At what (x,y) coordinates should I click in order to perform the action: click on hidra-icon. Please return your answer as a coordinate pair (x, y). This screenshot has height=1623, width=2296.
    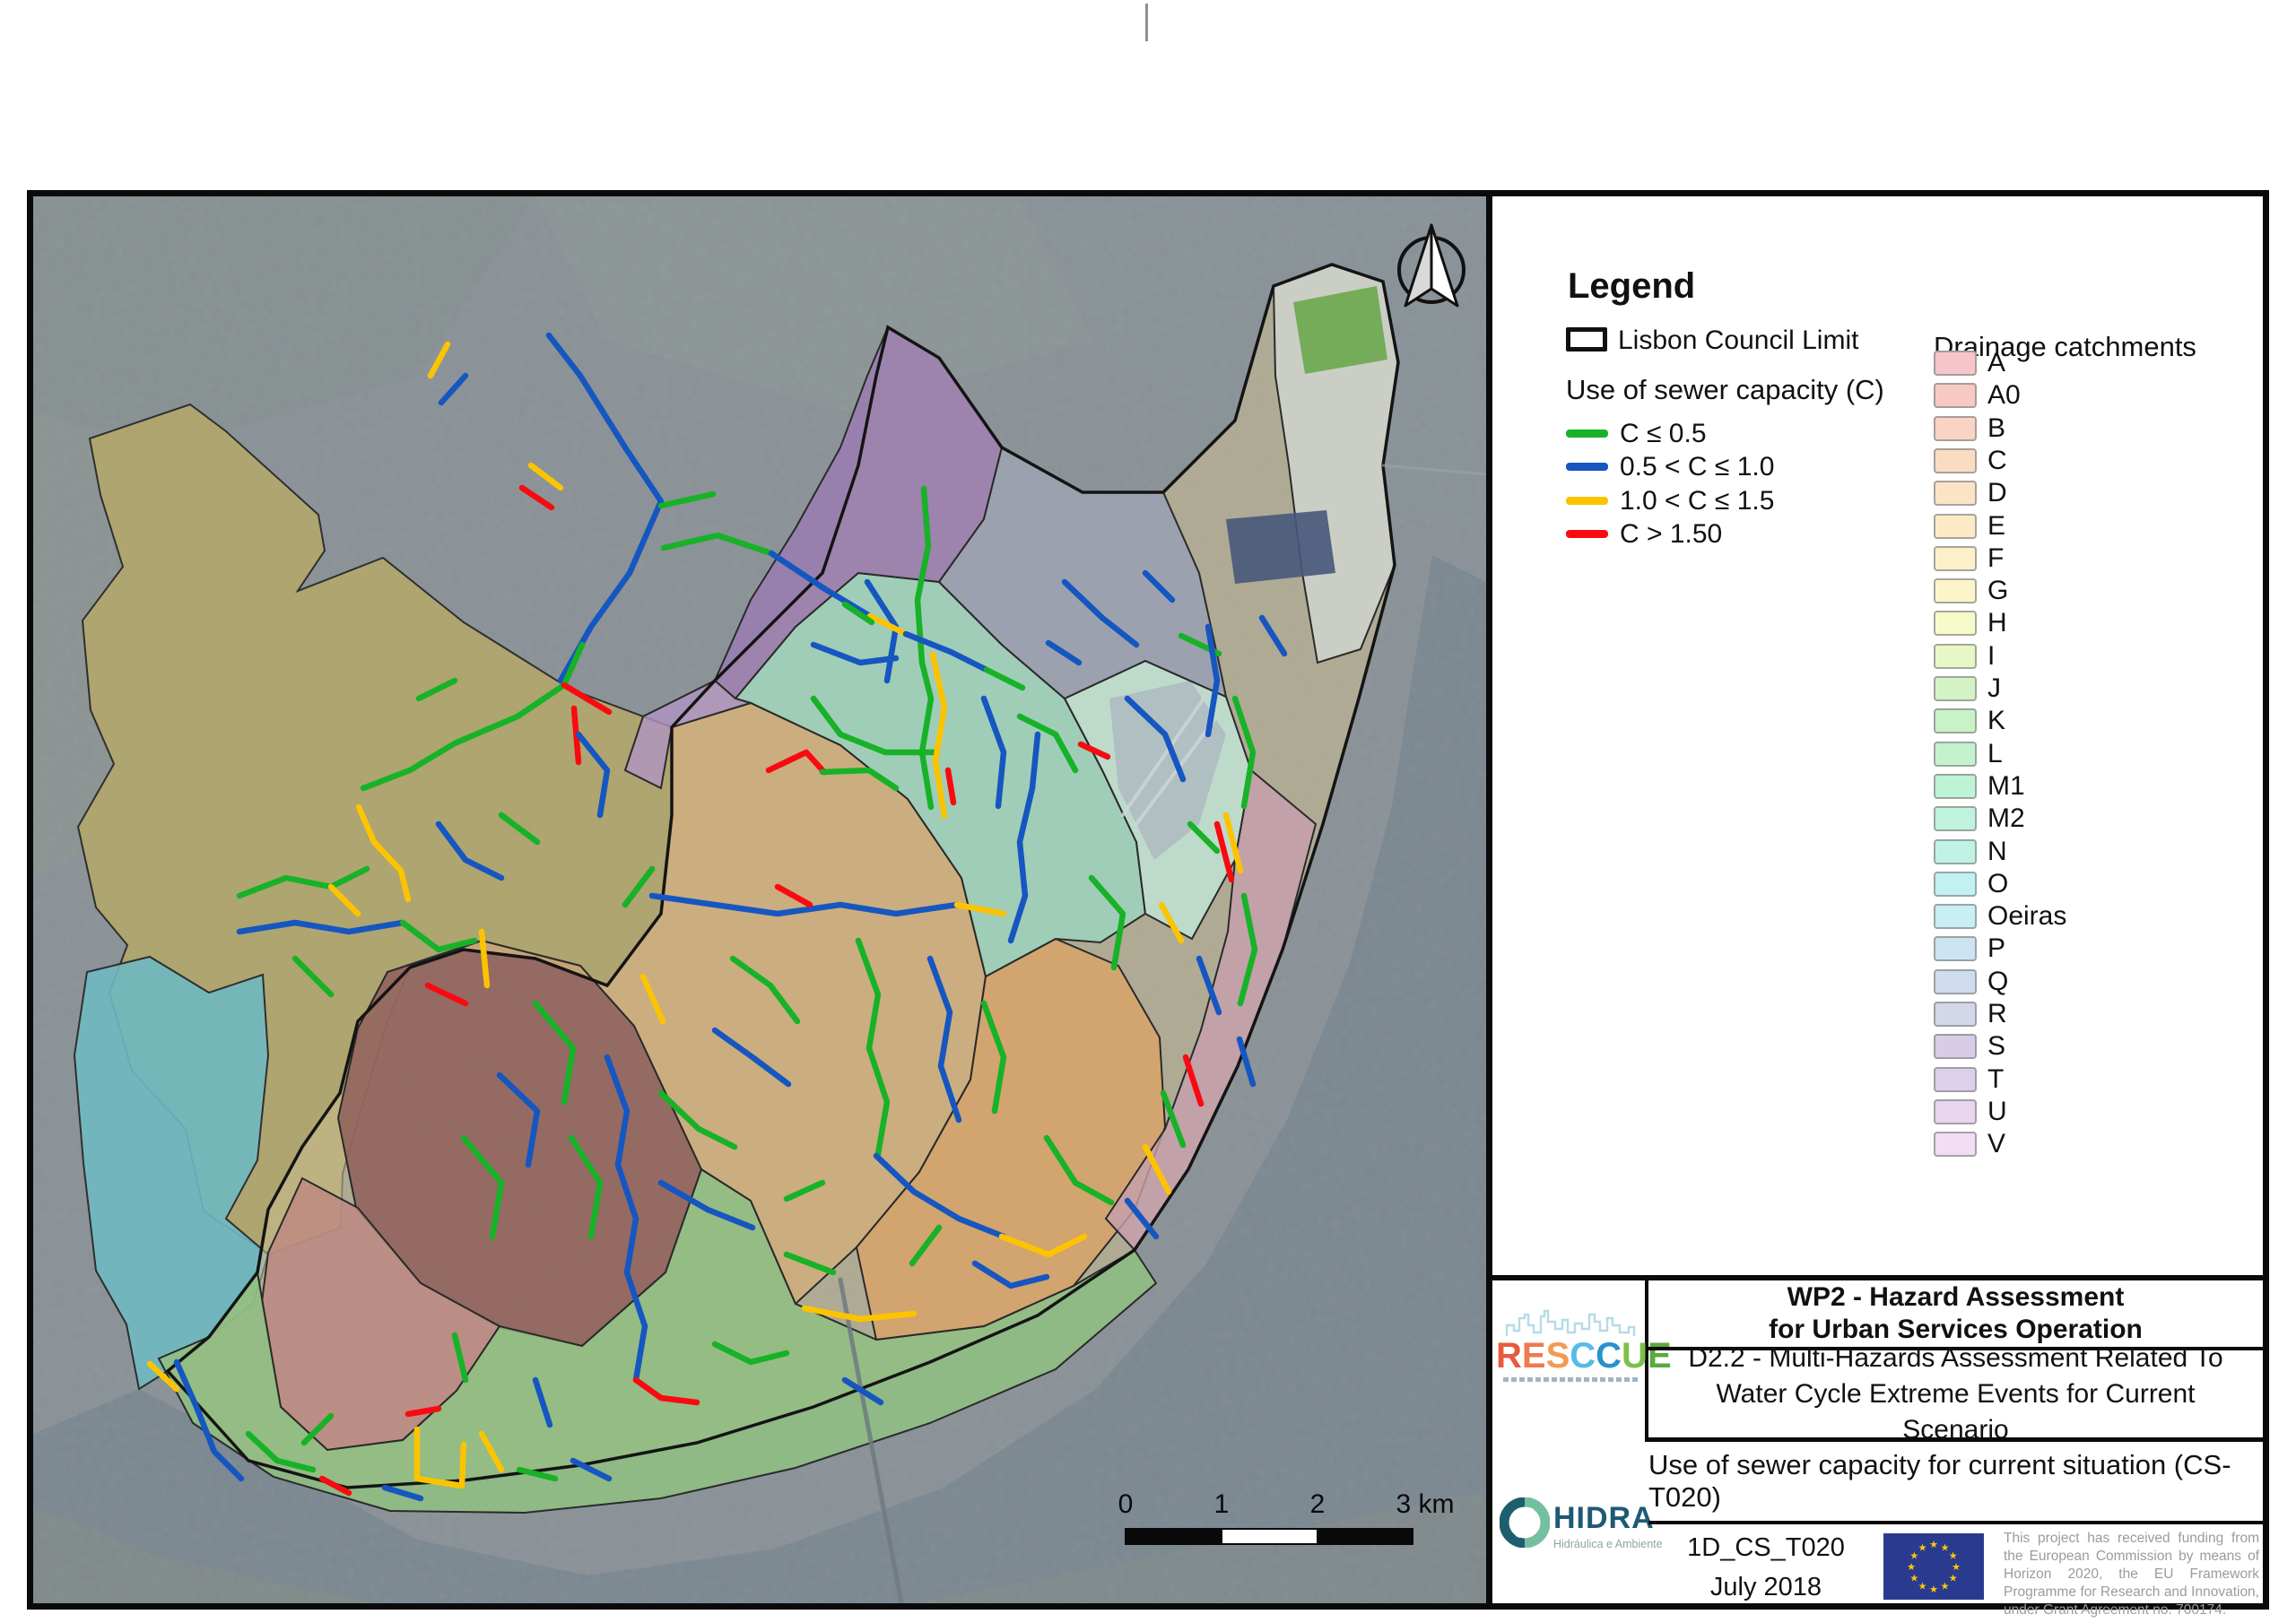
    Looking at the image, I should click on (1525, 1522).